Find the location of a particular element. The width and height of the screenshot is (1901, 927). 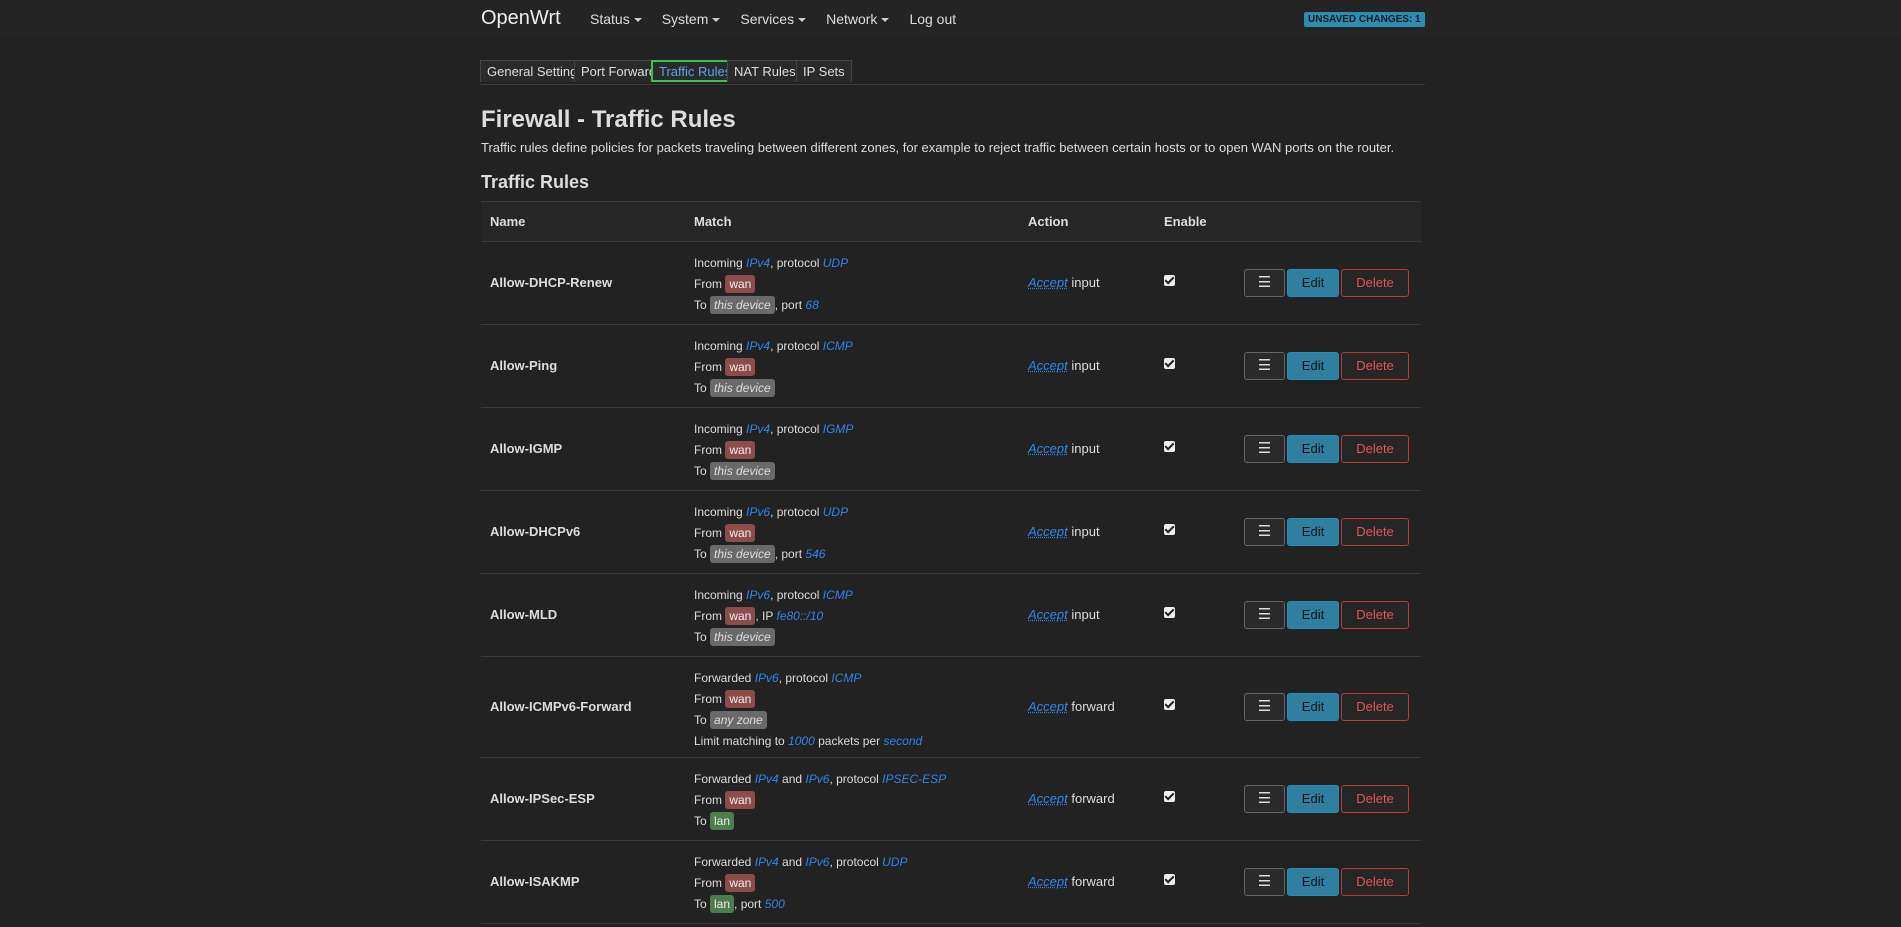

match-source-ip: fe80::/10 is located at coordinates (800, 616).